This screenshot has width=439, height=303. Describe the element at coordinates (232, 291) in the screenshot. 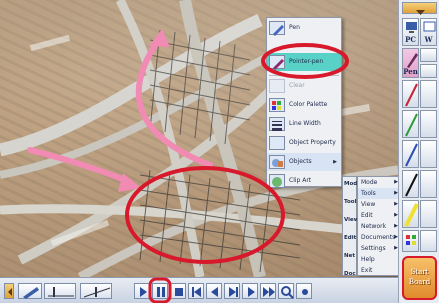

I see `next-frame-button` at that location.